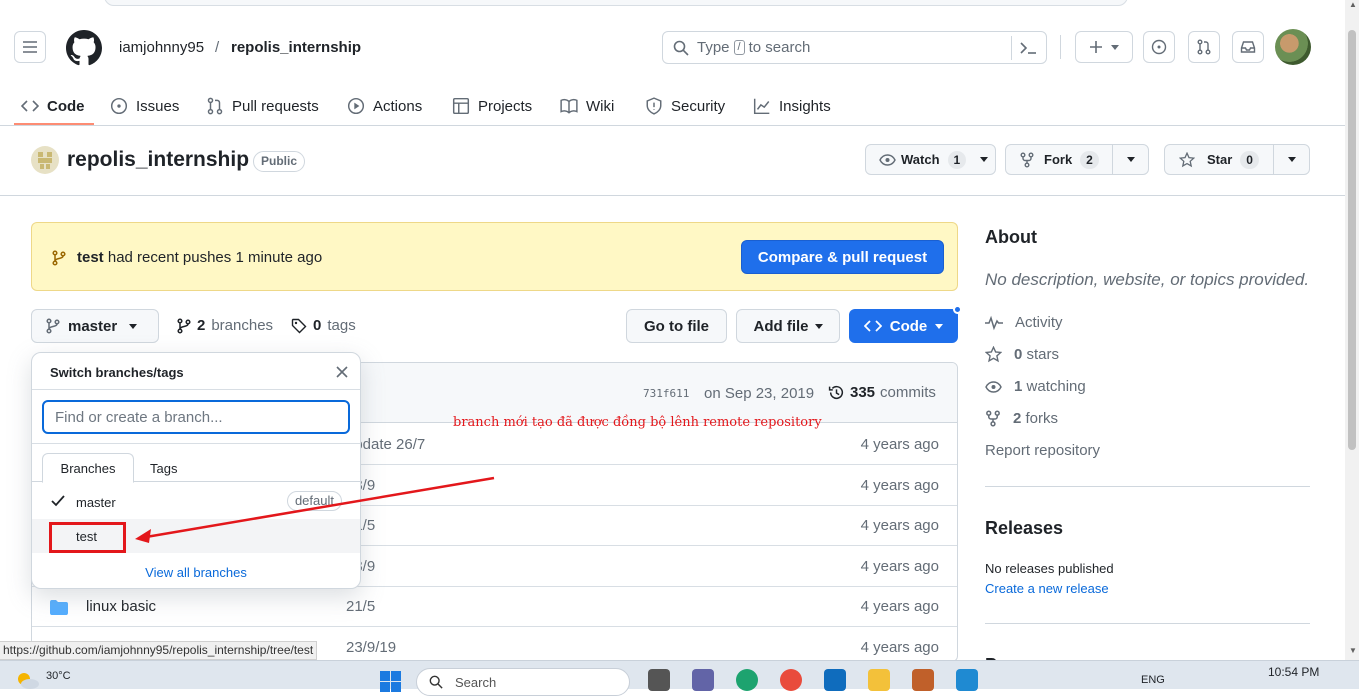  What do you see at coordinates (1237, 159) in the screenshot?
I see `star-button: Star 0` at bounding box center [1237, 159].